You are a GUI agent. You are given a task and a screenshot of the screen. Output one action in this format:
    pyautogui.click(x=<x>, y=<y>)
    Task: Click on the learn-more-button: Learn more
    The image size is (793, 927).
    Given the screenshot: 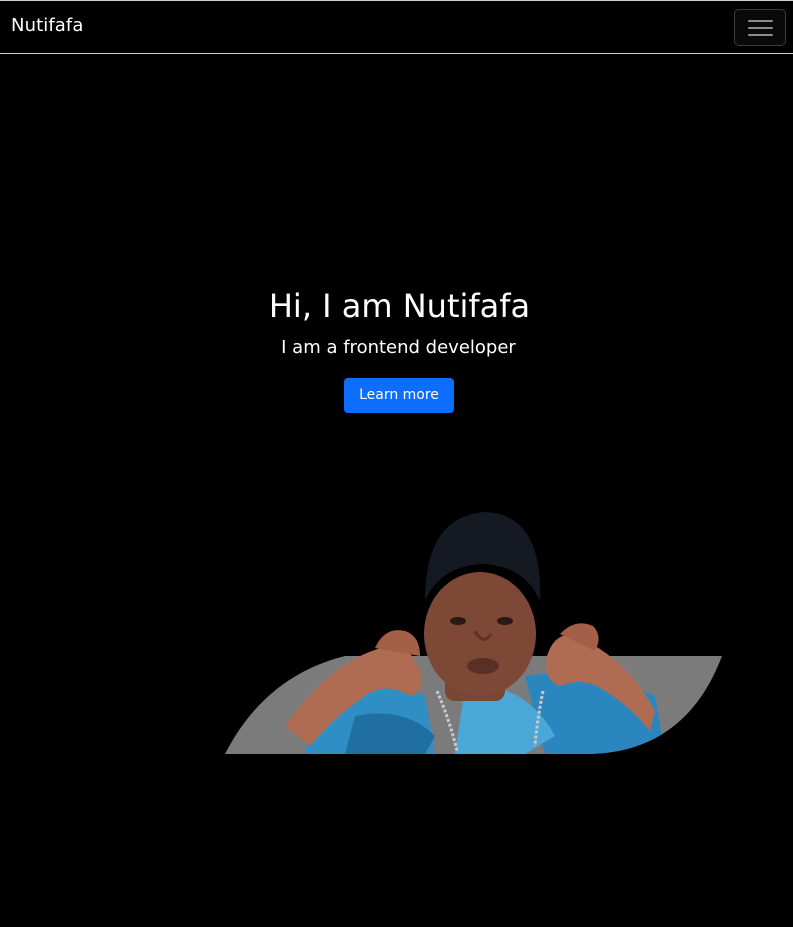 What is the action you would take?
    pyautogui.click(x=399, y=395)
    